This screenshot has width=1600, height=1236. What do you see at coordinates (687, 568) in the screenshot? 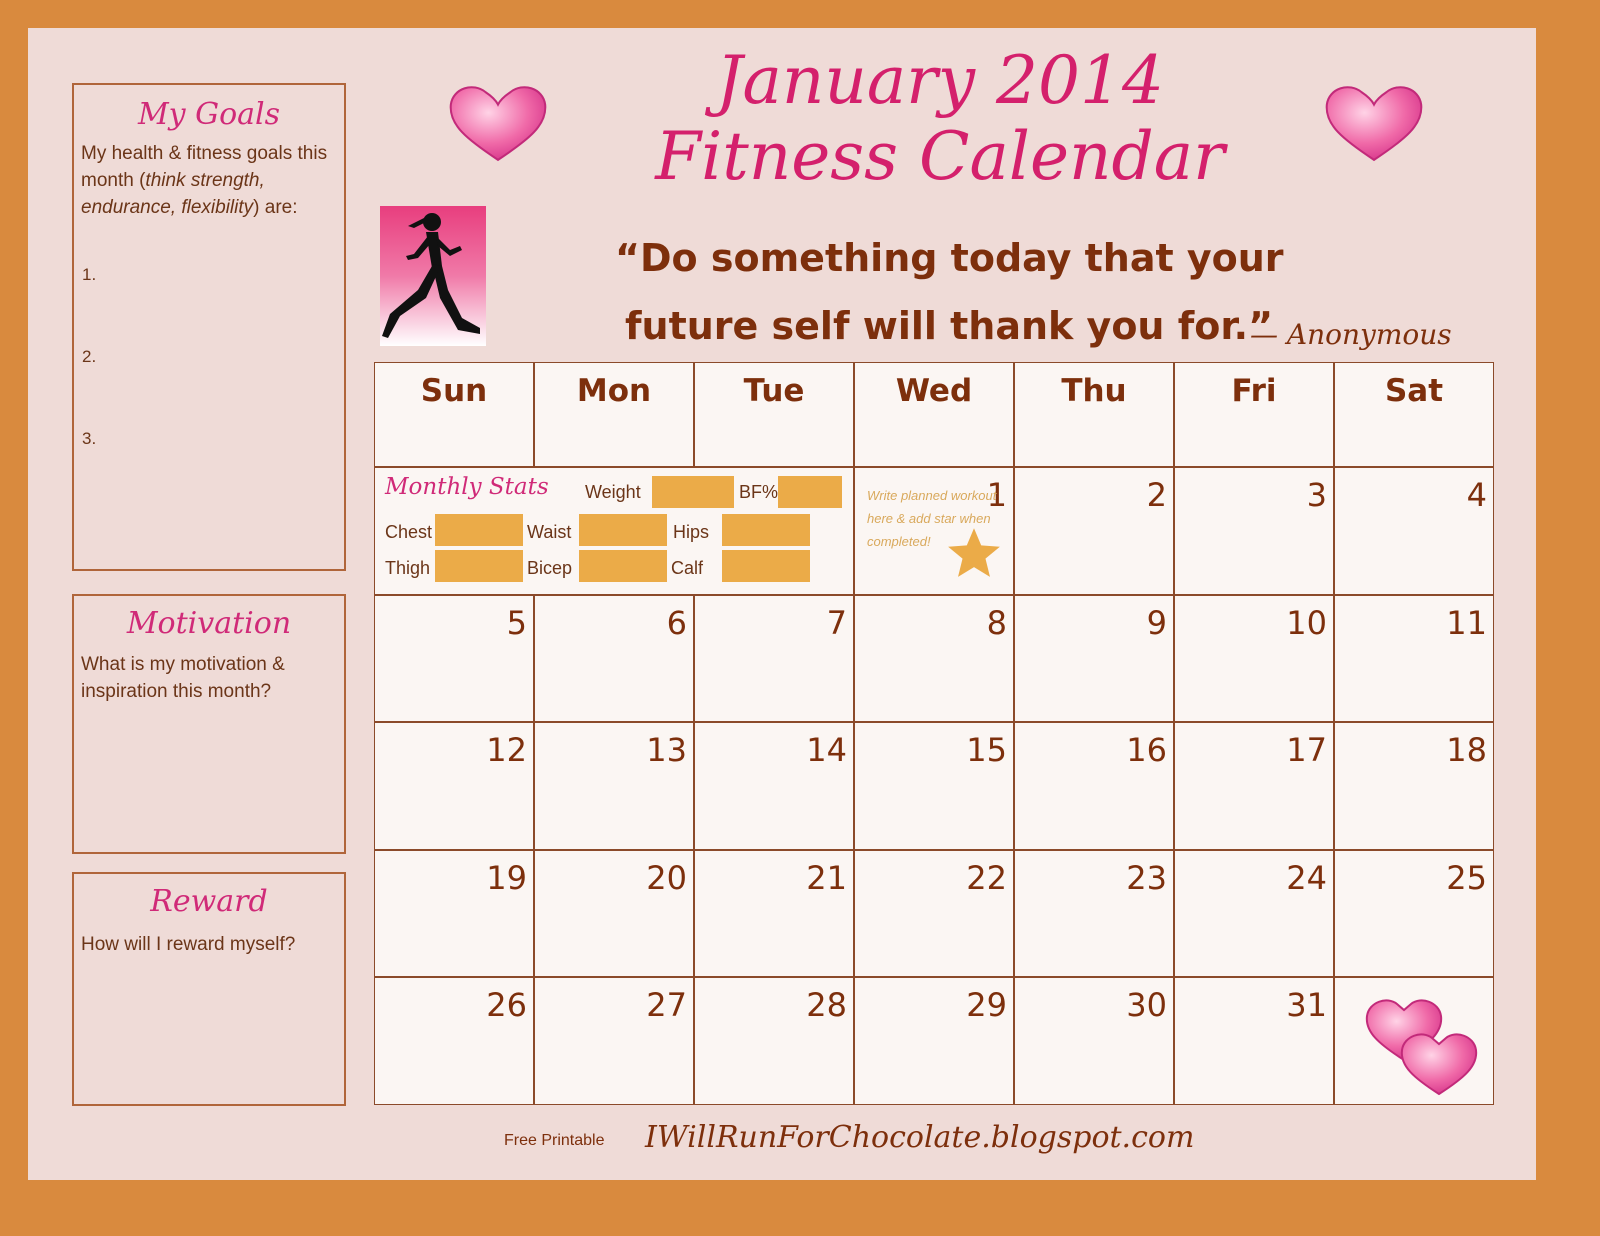
I see `stat-label-calf: Calf` at bounding box center [687, 568].